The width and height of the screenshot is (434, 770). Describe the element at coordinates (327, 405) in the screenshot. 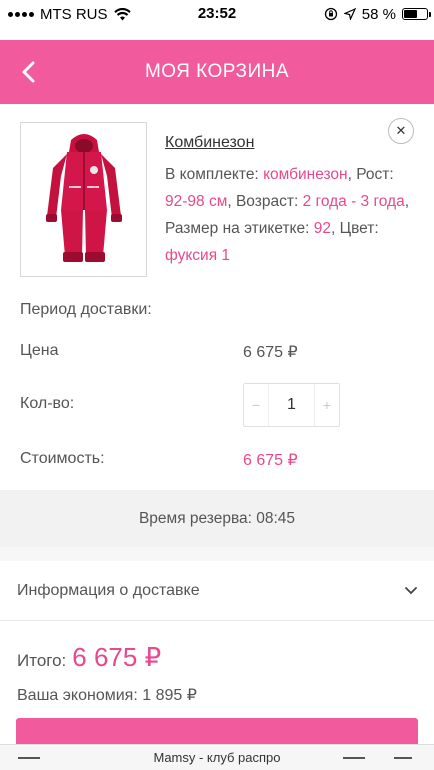

I see `increase-quantity-button: +` at that location.